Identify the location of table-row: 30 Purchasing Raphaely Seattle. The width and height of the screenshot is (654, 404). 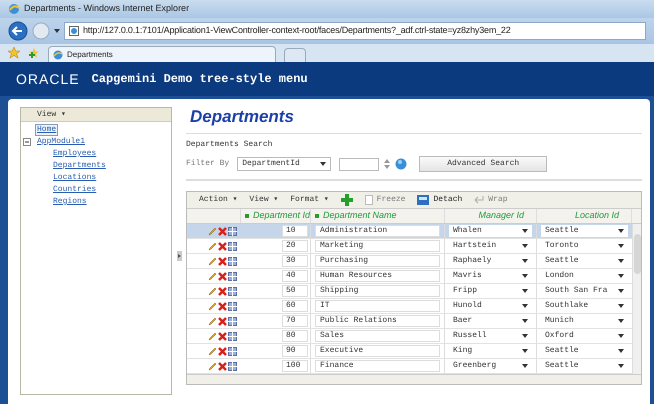
(409, 261).